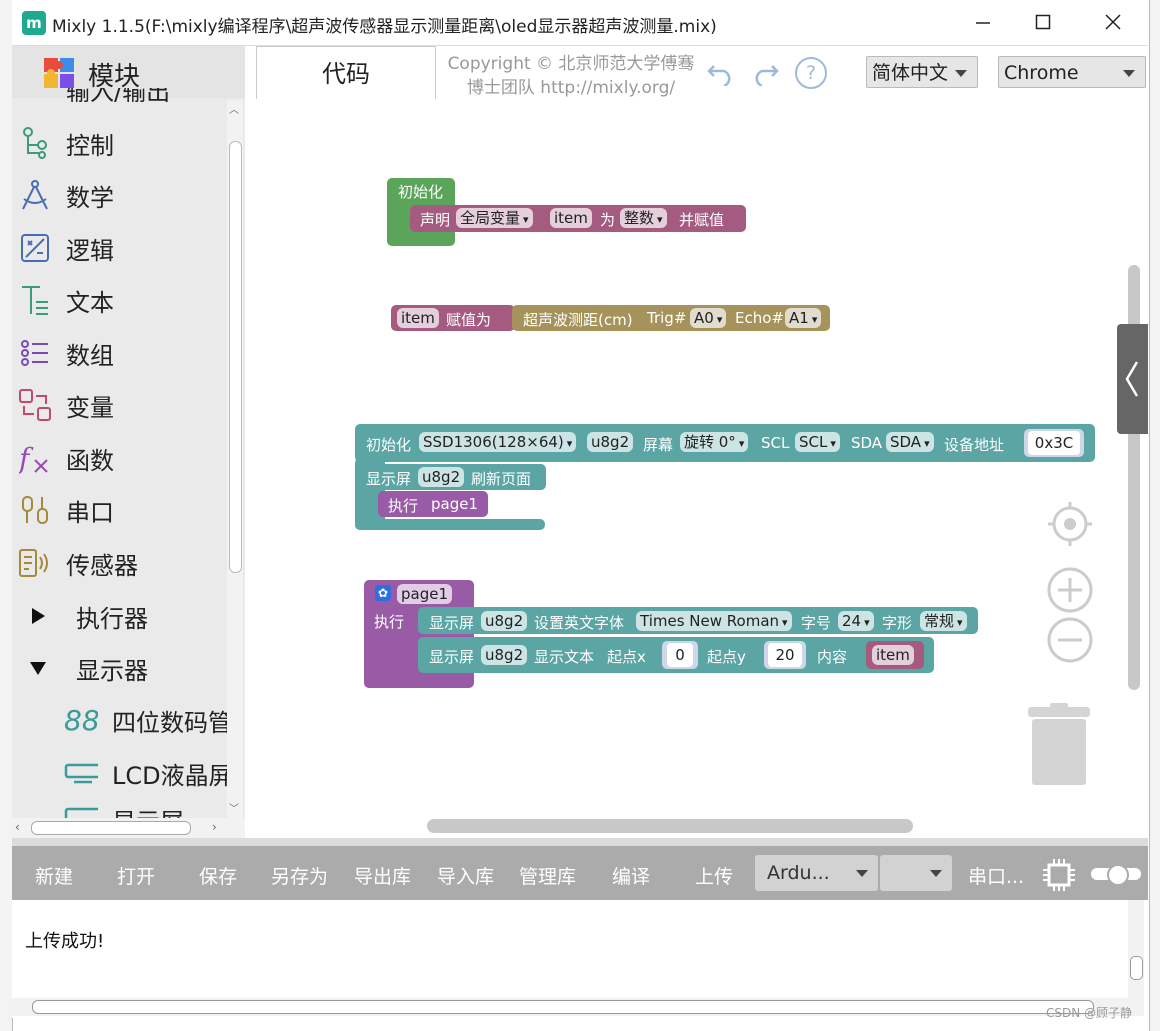 The image size is (1160, 1031). What do you see at coordinates (893, 655) in the screenshot?
I see `content-var-field: item` at bounding box center [893, 655].